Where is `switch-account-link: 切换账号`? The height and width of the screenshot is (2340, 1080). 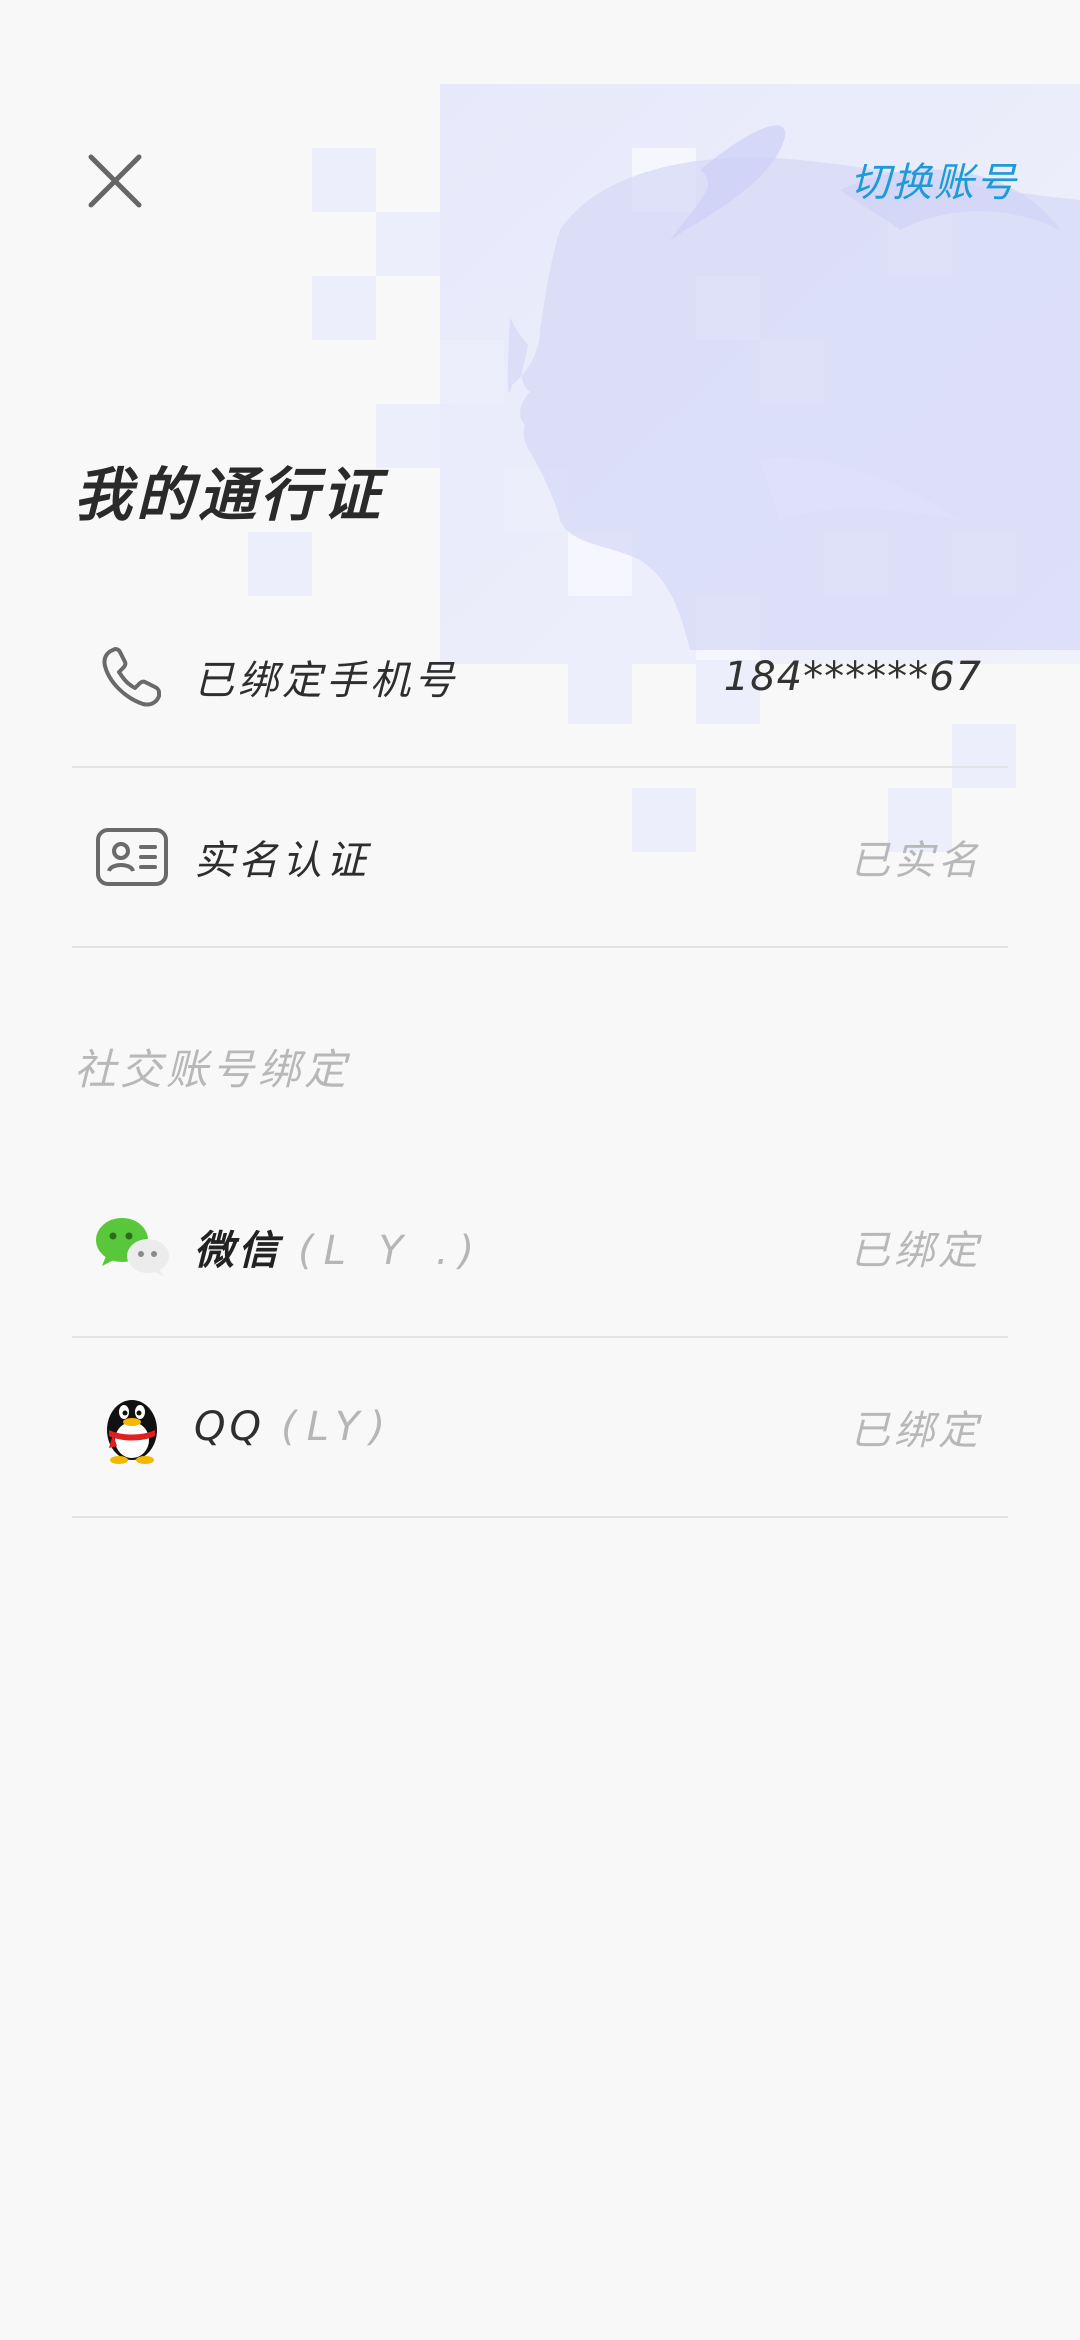
switch-account-link: 切换账号 is located at coordinates (934, 179).